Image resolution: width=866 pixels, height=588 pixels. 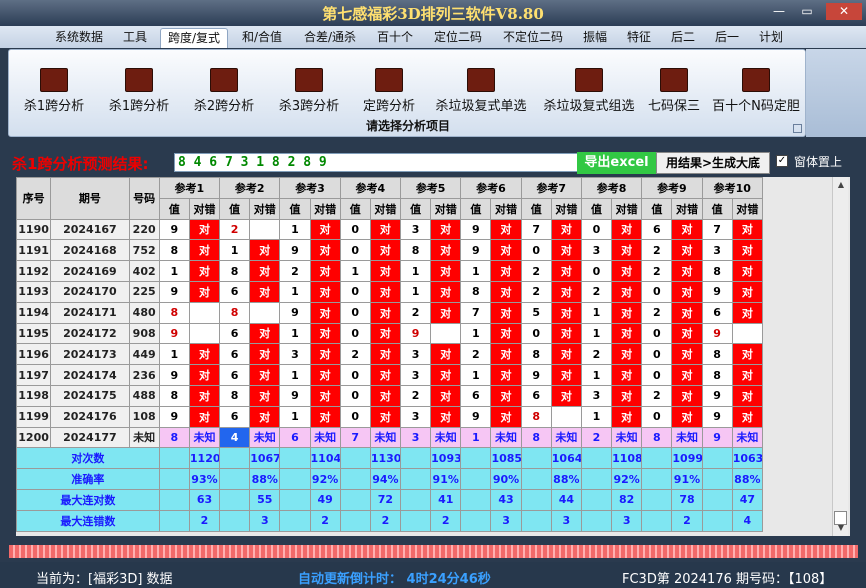 What do you see at coordinates (194, 38) in the screenshot?
I see `tab-span-compound: 跨度/复式` at bounding box center [194, 38].